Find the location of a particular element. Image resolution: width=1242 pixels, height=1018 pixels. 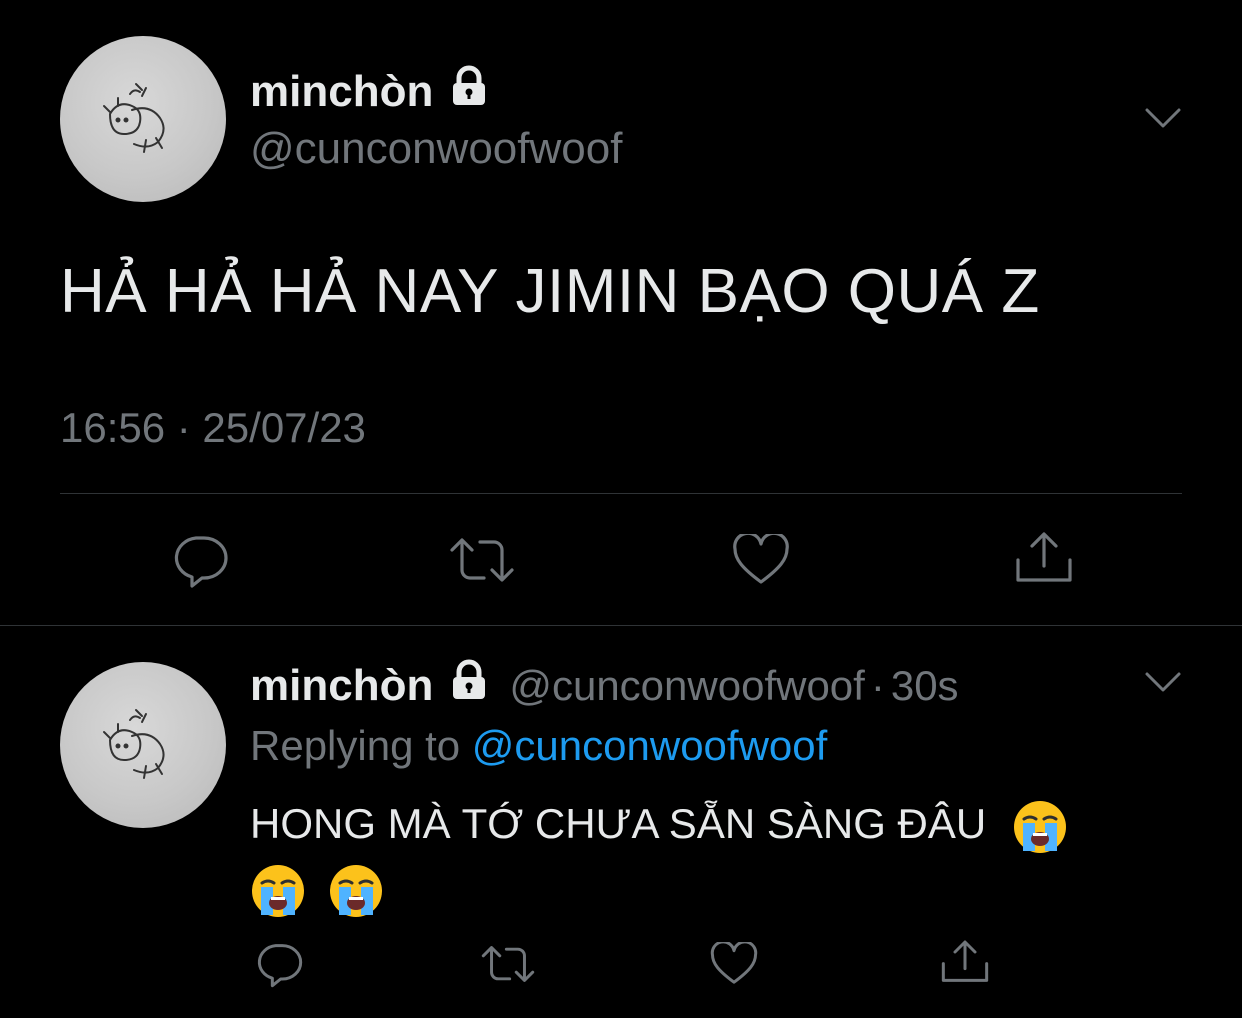

display-name: minchòn is located at coordinates (370, 92).